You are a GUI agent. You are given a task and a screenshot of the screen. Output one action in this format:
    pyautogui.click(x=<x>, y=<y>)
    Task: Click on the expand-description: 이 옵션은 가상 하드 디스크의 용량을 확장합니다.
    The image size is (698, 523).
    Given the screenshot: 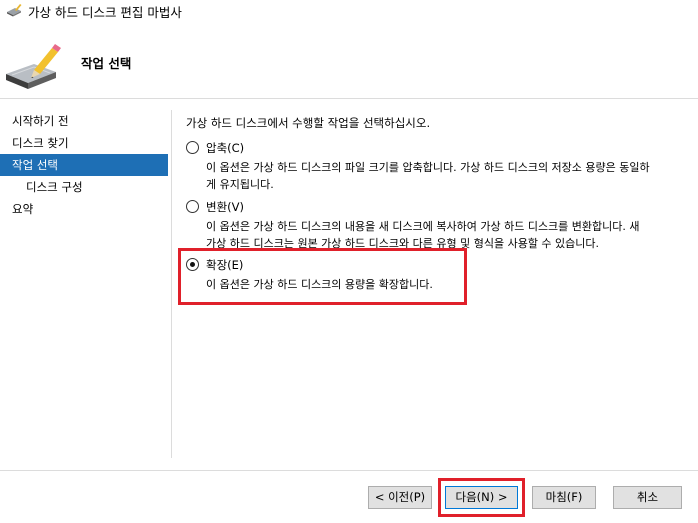 What is the action you would take?
    pyautogui.click(x=441, y=284)
    